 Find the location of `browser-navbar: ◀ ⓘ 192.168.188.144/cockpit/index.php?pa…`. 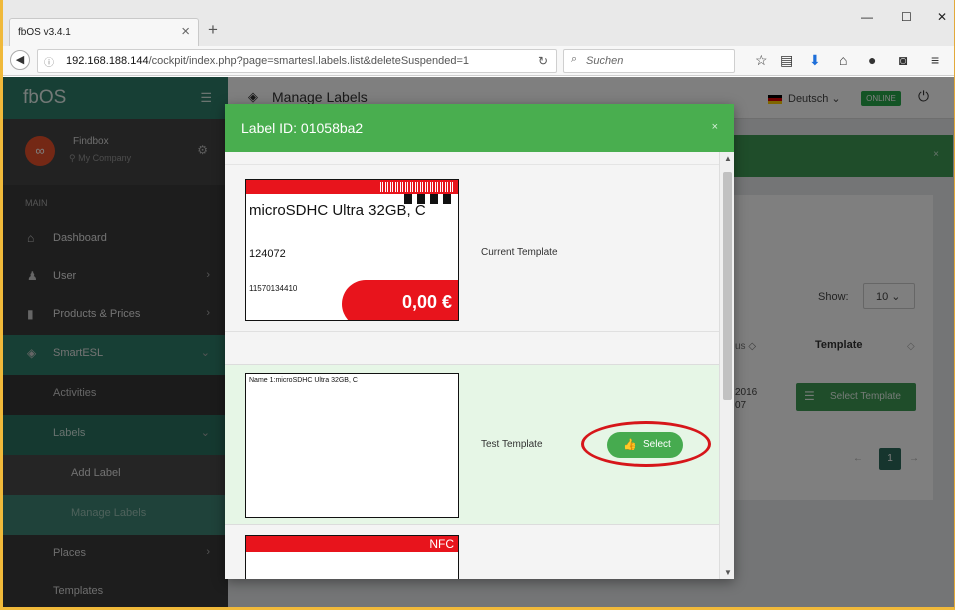

browser-navbar: ◀ ⓘ 192.168.188.144/cockpit/index.php?pa… is located at coordinates (478, 61).